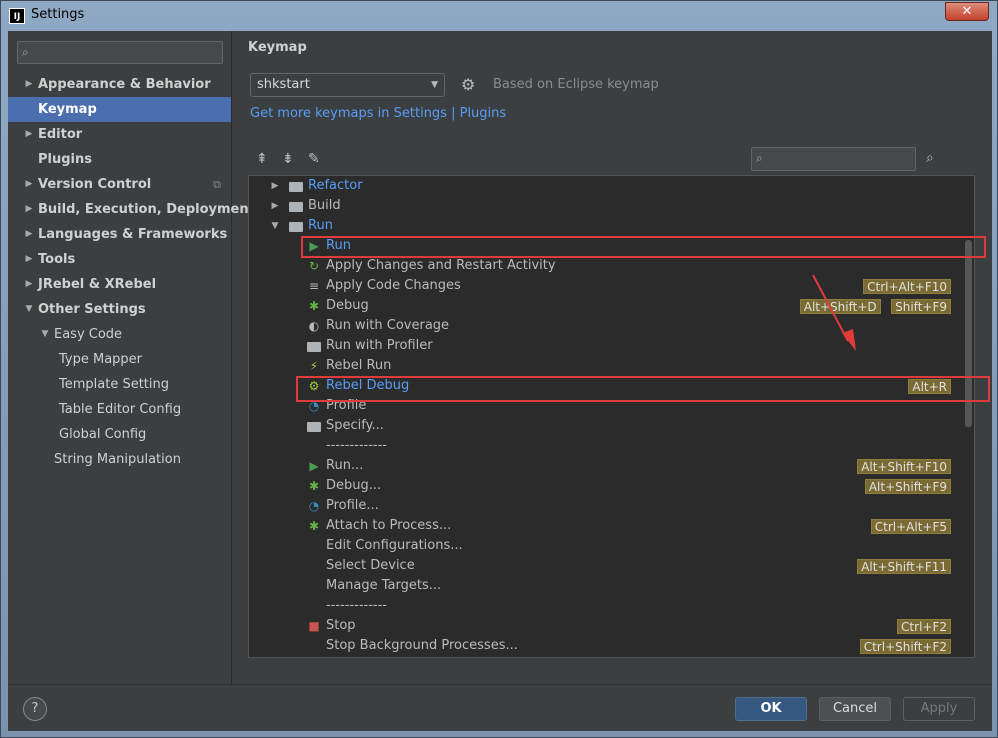 The image size is (998, 738). What do you see at coordinates (103, 434) in the screenshot?
I see `sidebar-item-label: Global Config` at bounding box center [103, 434].